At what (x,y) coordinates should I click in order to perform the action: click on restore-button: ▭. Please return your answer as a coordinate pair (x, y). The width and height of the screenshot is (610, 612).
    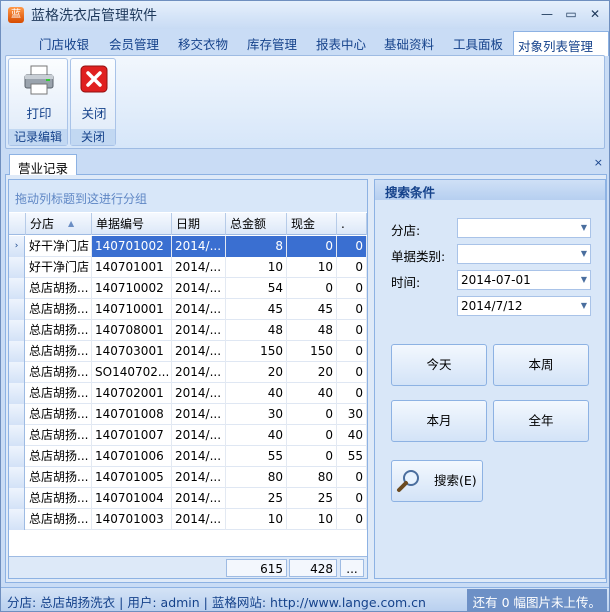
    Looking at the image, I should click on (571, 14).